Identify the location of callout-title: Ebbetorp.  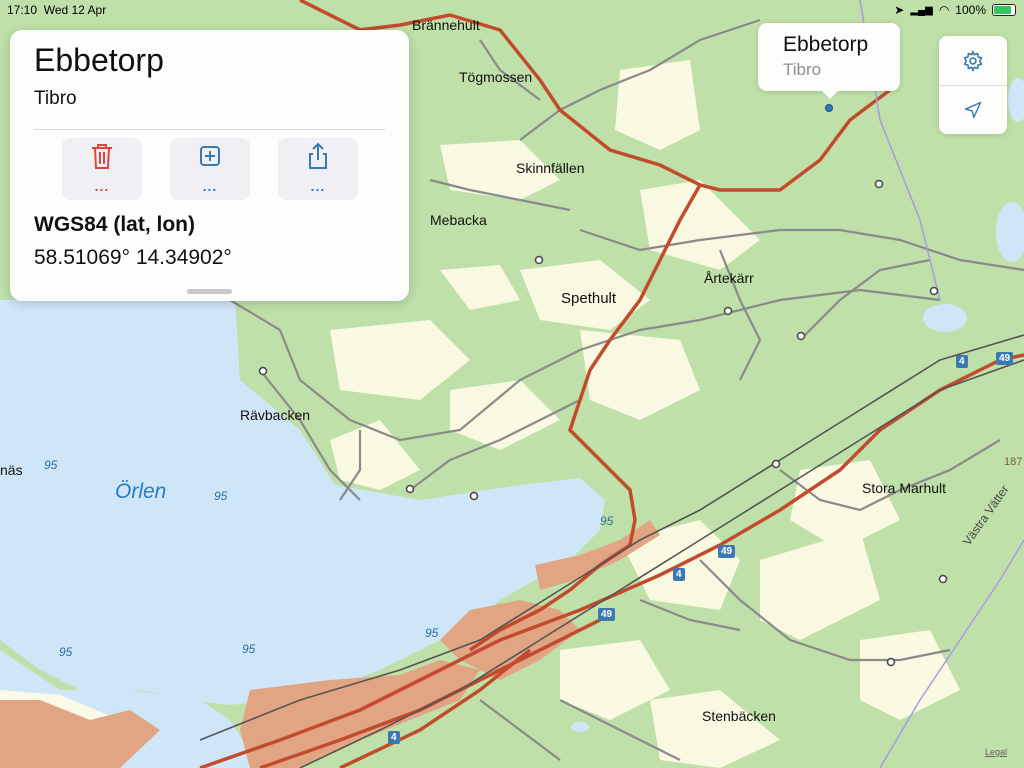
(826, 44).